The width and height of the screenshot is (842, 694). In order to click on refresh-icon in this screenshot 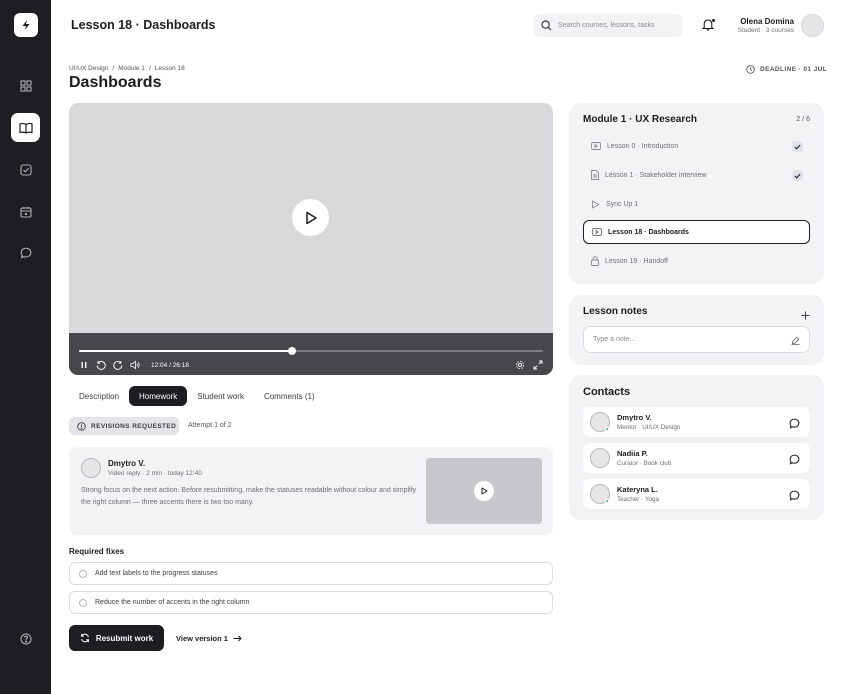, I will do `click(84, 638)`.